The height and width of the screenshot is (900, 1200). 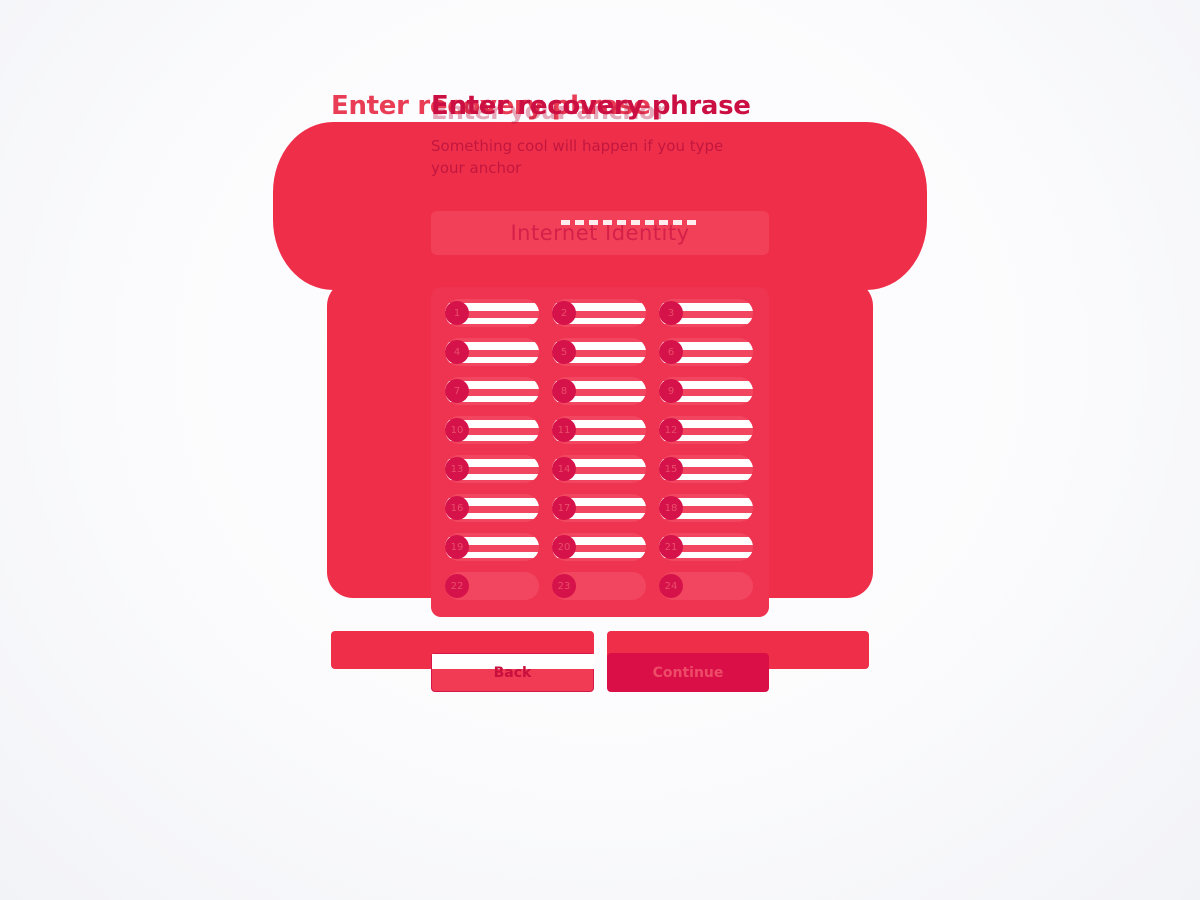 What do you see at coordinates (671, 391) in the screenshot?
I see `word-number-badge: 9` at bounding box center [671, 391].